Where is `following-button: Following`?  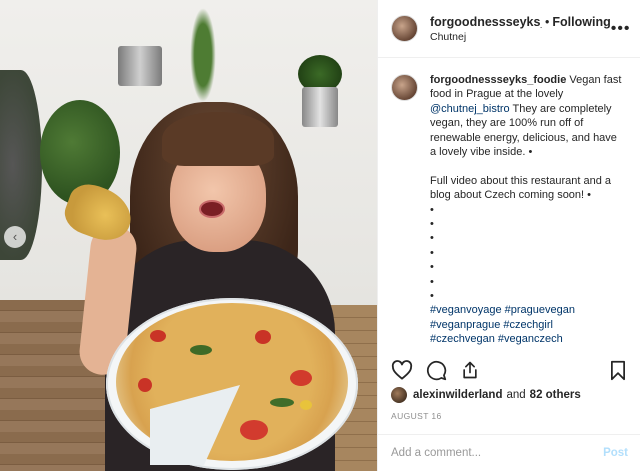
following-button: Following is located at coordinates (581, 22).